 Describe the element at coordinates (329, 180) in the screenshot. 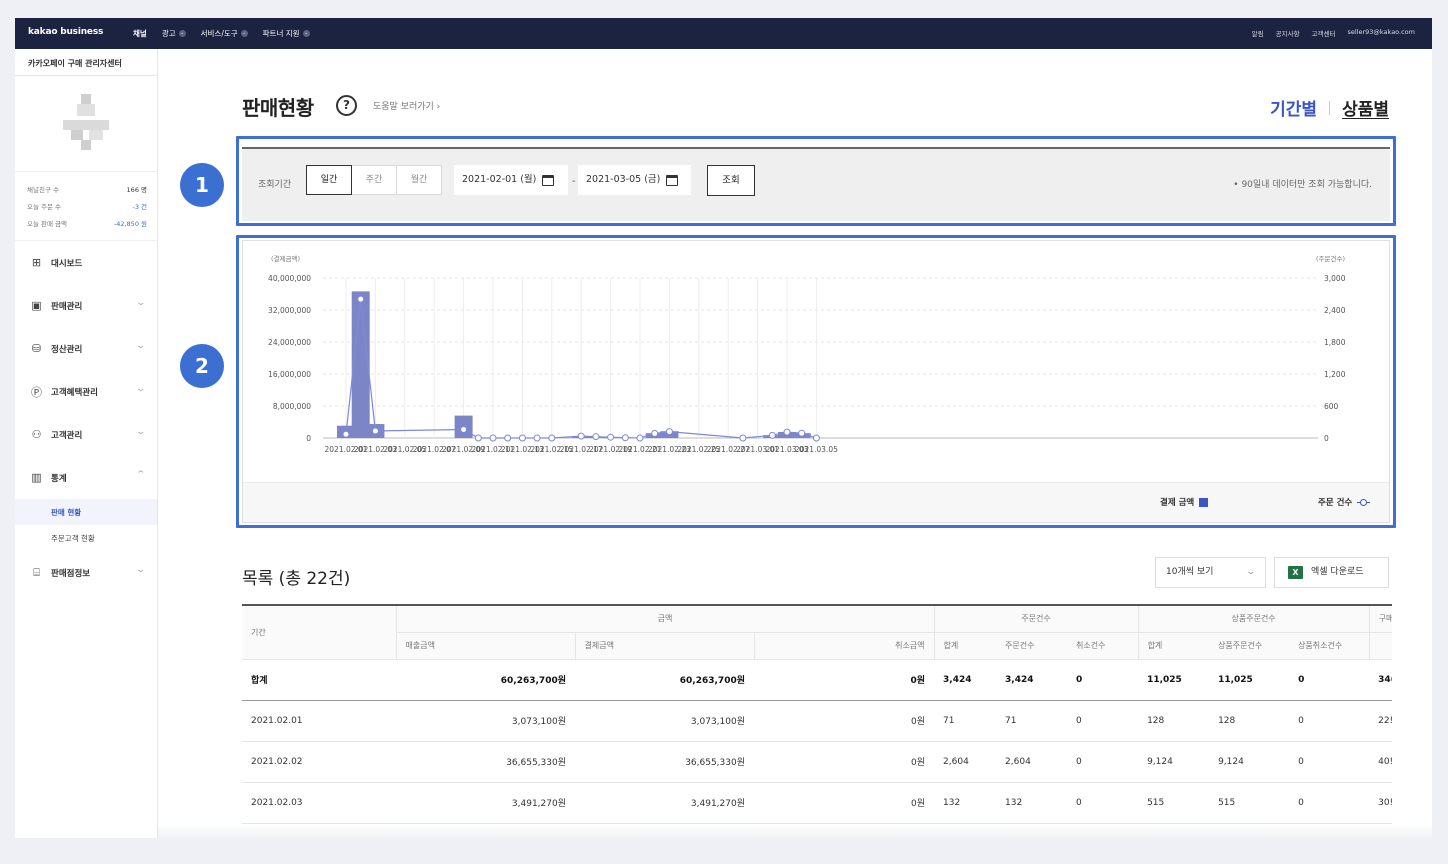

I see `segment-daily: 일간` at that location.